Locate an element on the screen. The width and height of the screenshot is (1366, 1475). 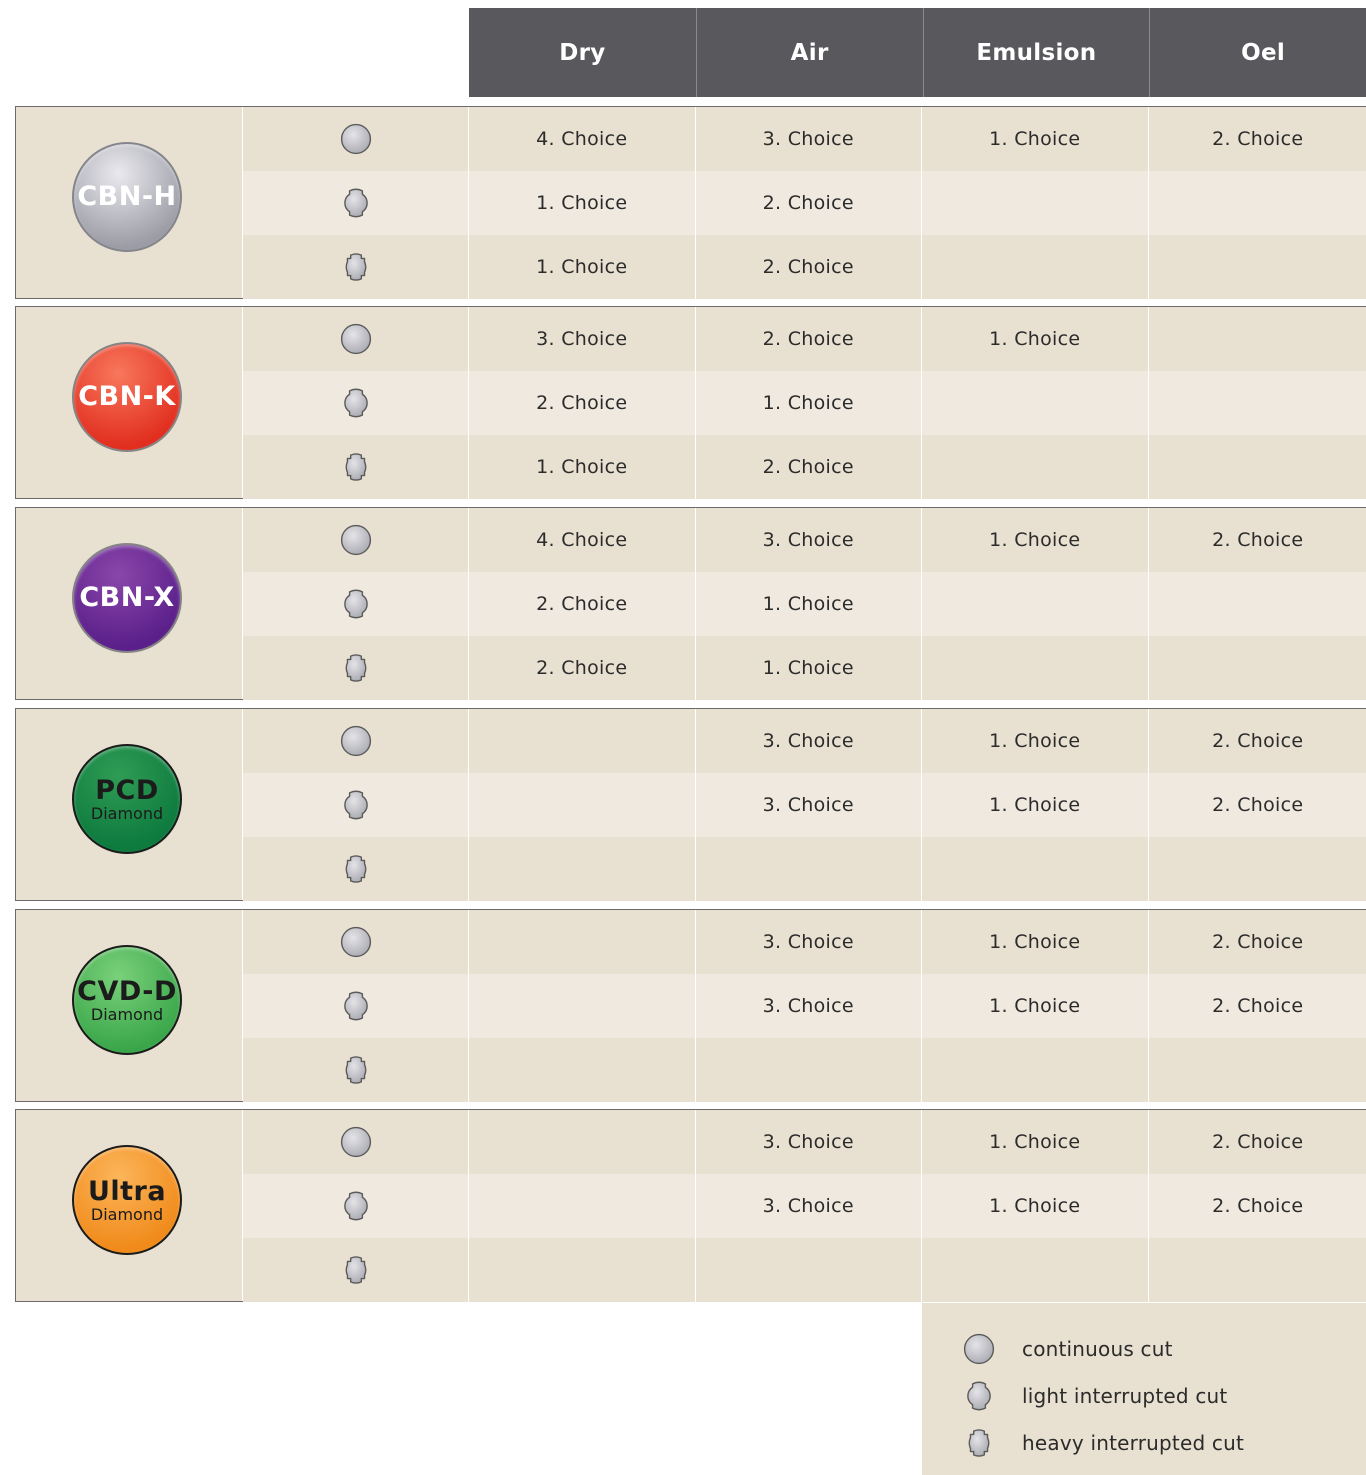
badge-cell: Ultra Diamond is located at coordinates (129, 1205).